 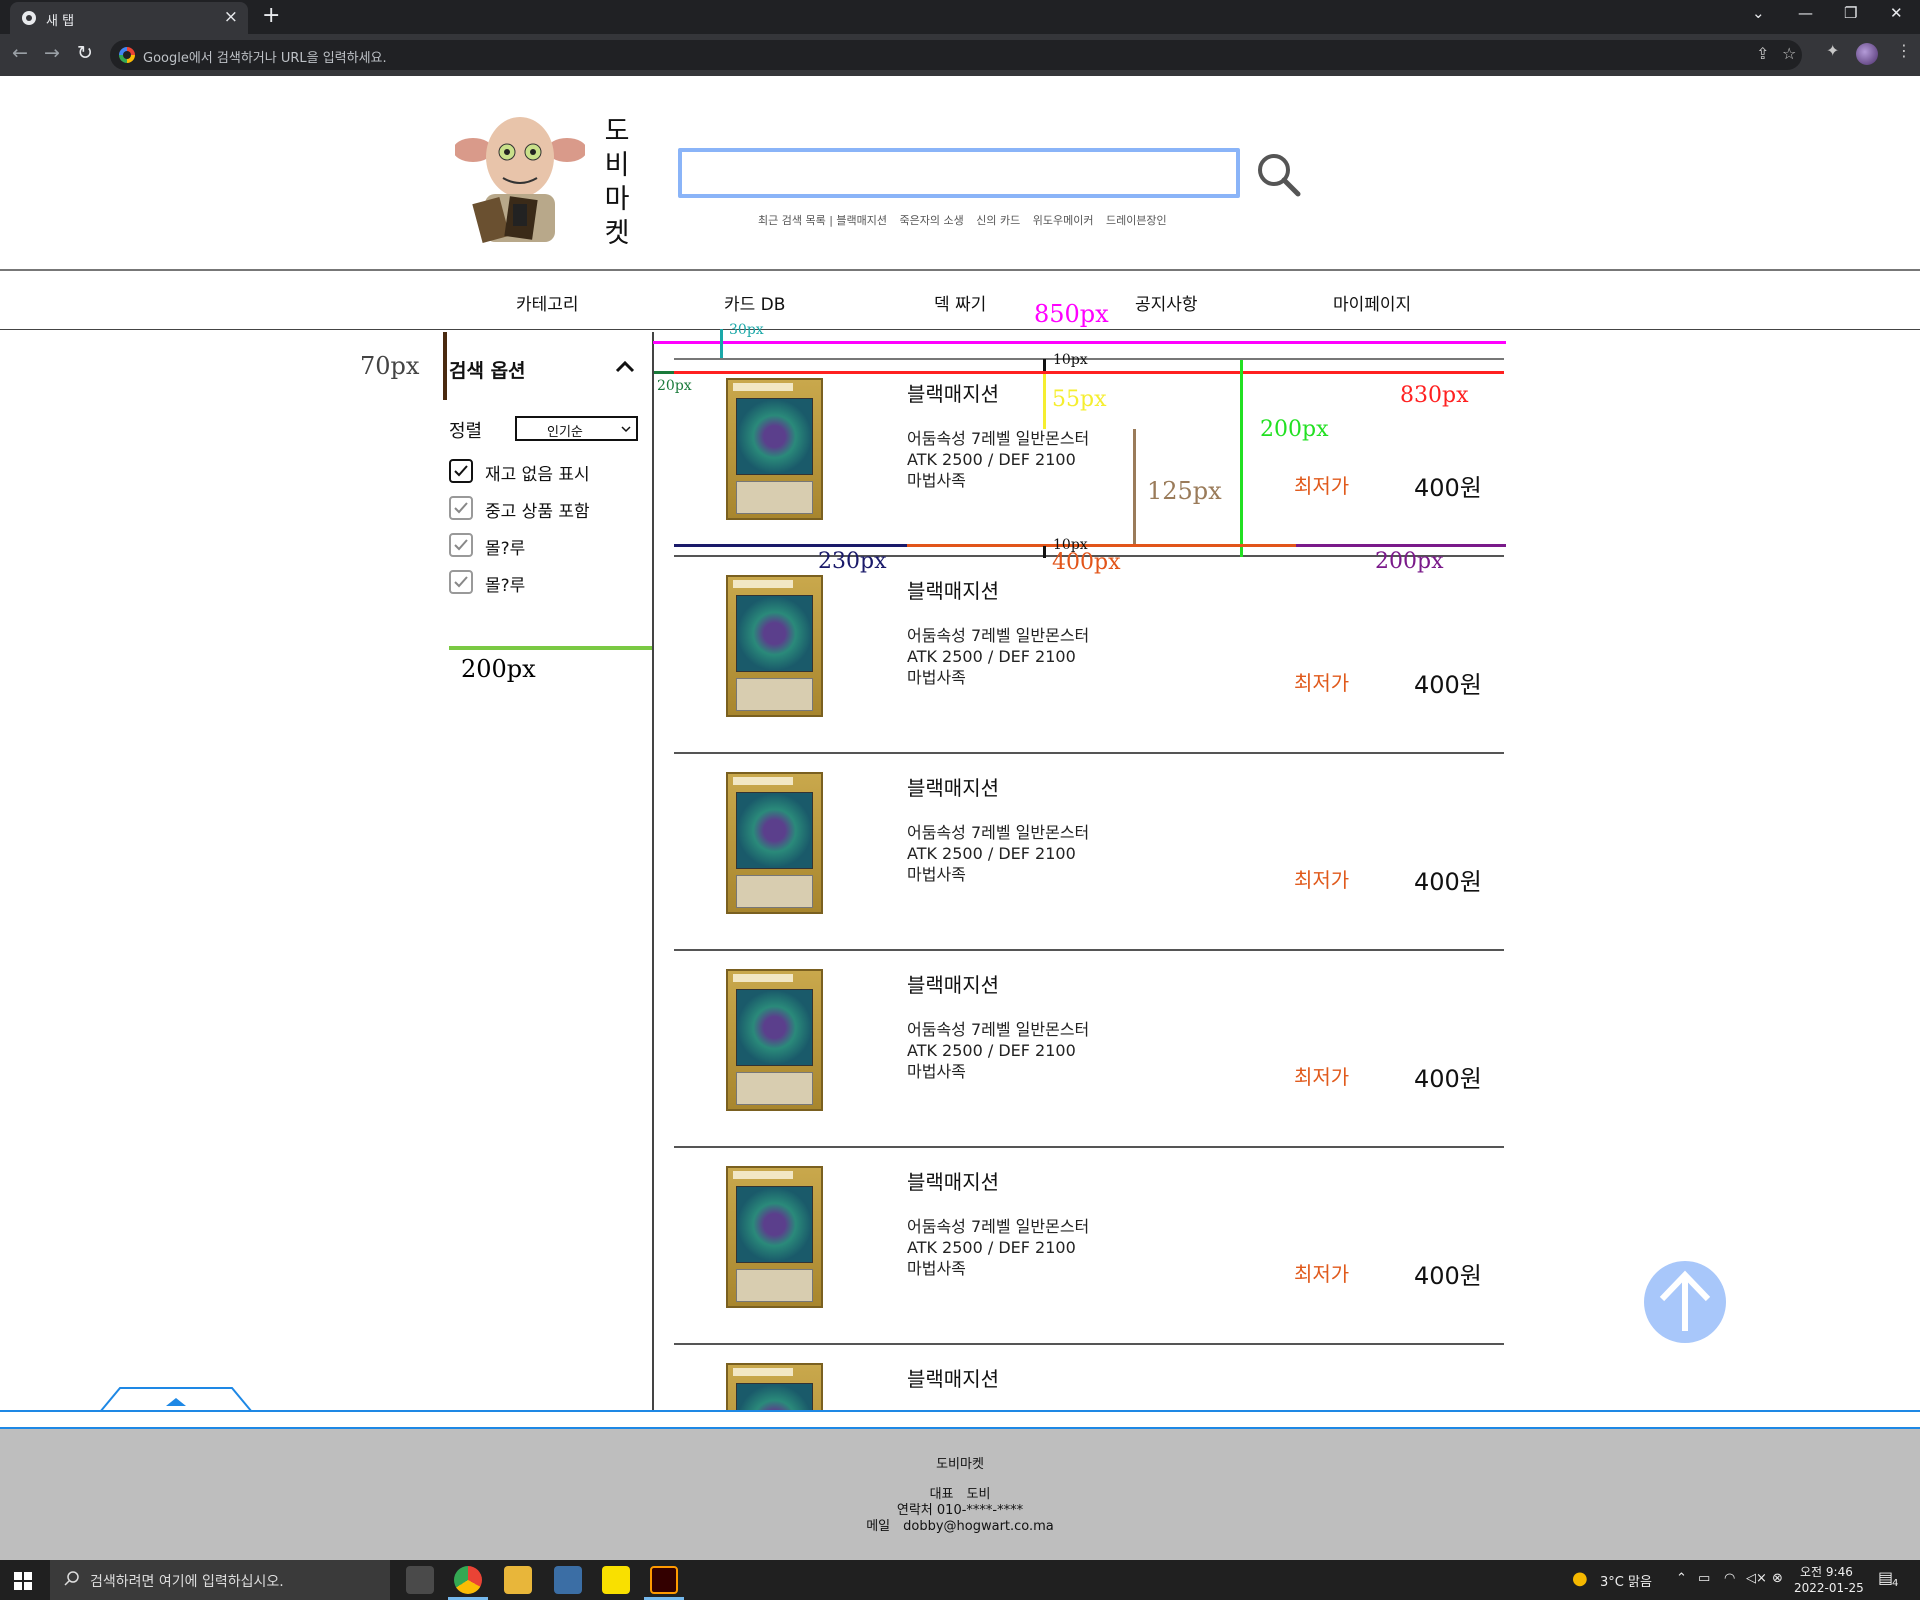 What do you see at coordinates (1729, 1578) in the screenshot?
I see `wifi-icon: ◠` at bounding box center [1729, 1578].